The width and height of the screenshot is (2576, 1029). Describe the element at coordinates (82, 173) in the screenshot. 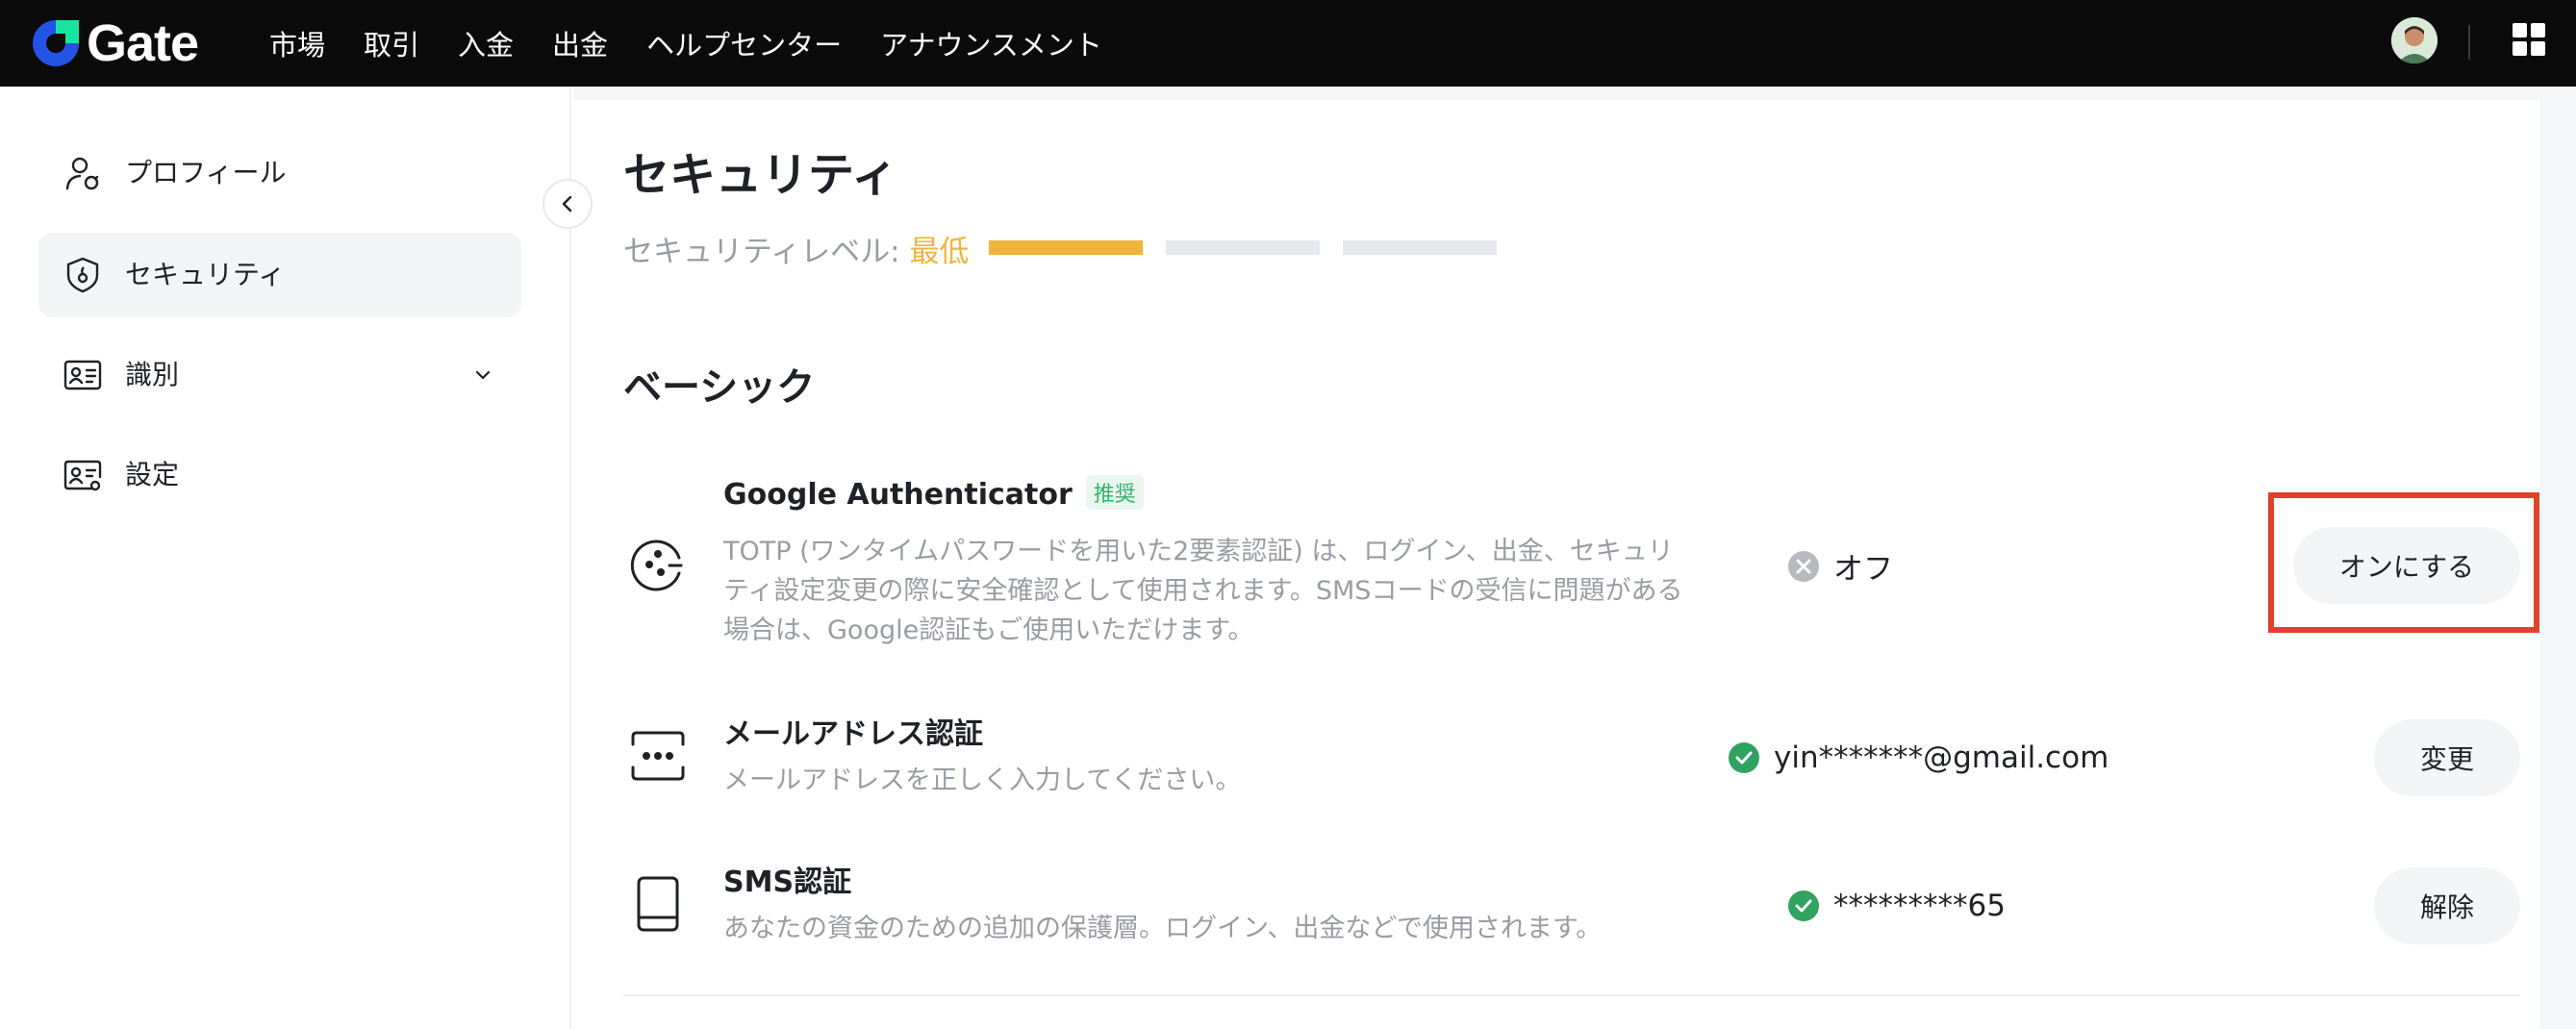

I see `user-icon` at that location.